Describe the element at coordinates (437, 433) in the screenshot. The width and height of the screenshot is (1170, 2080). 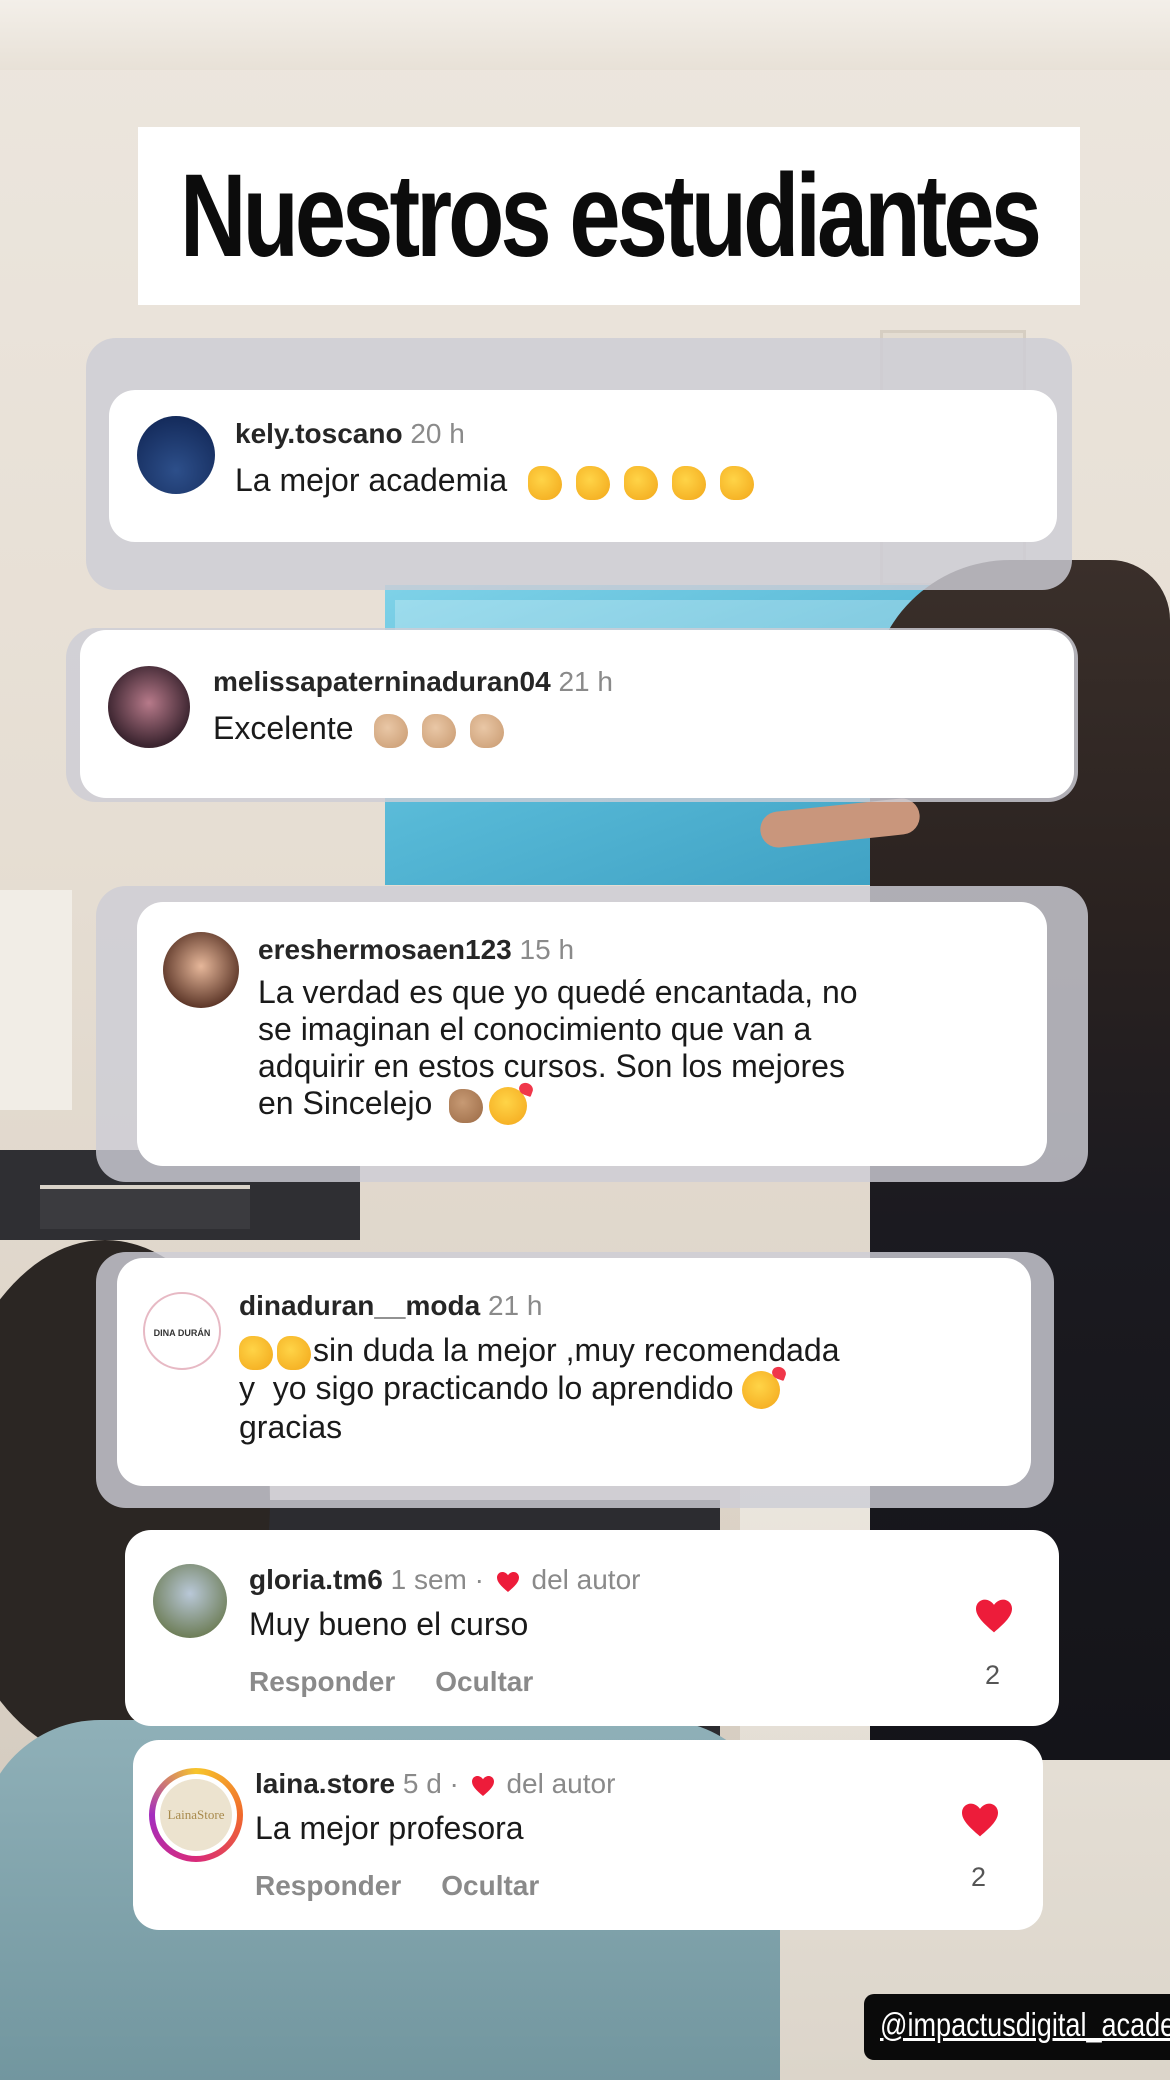
I see `comment-time: 20 h` at that location.